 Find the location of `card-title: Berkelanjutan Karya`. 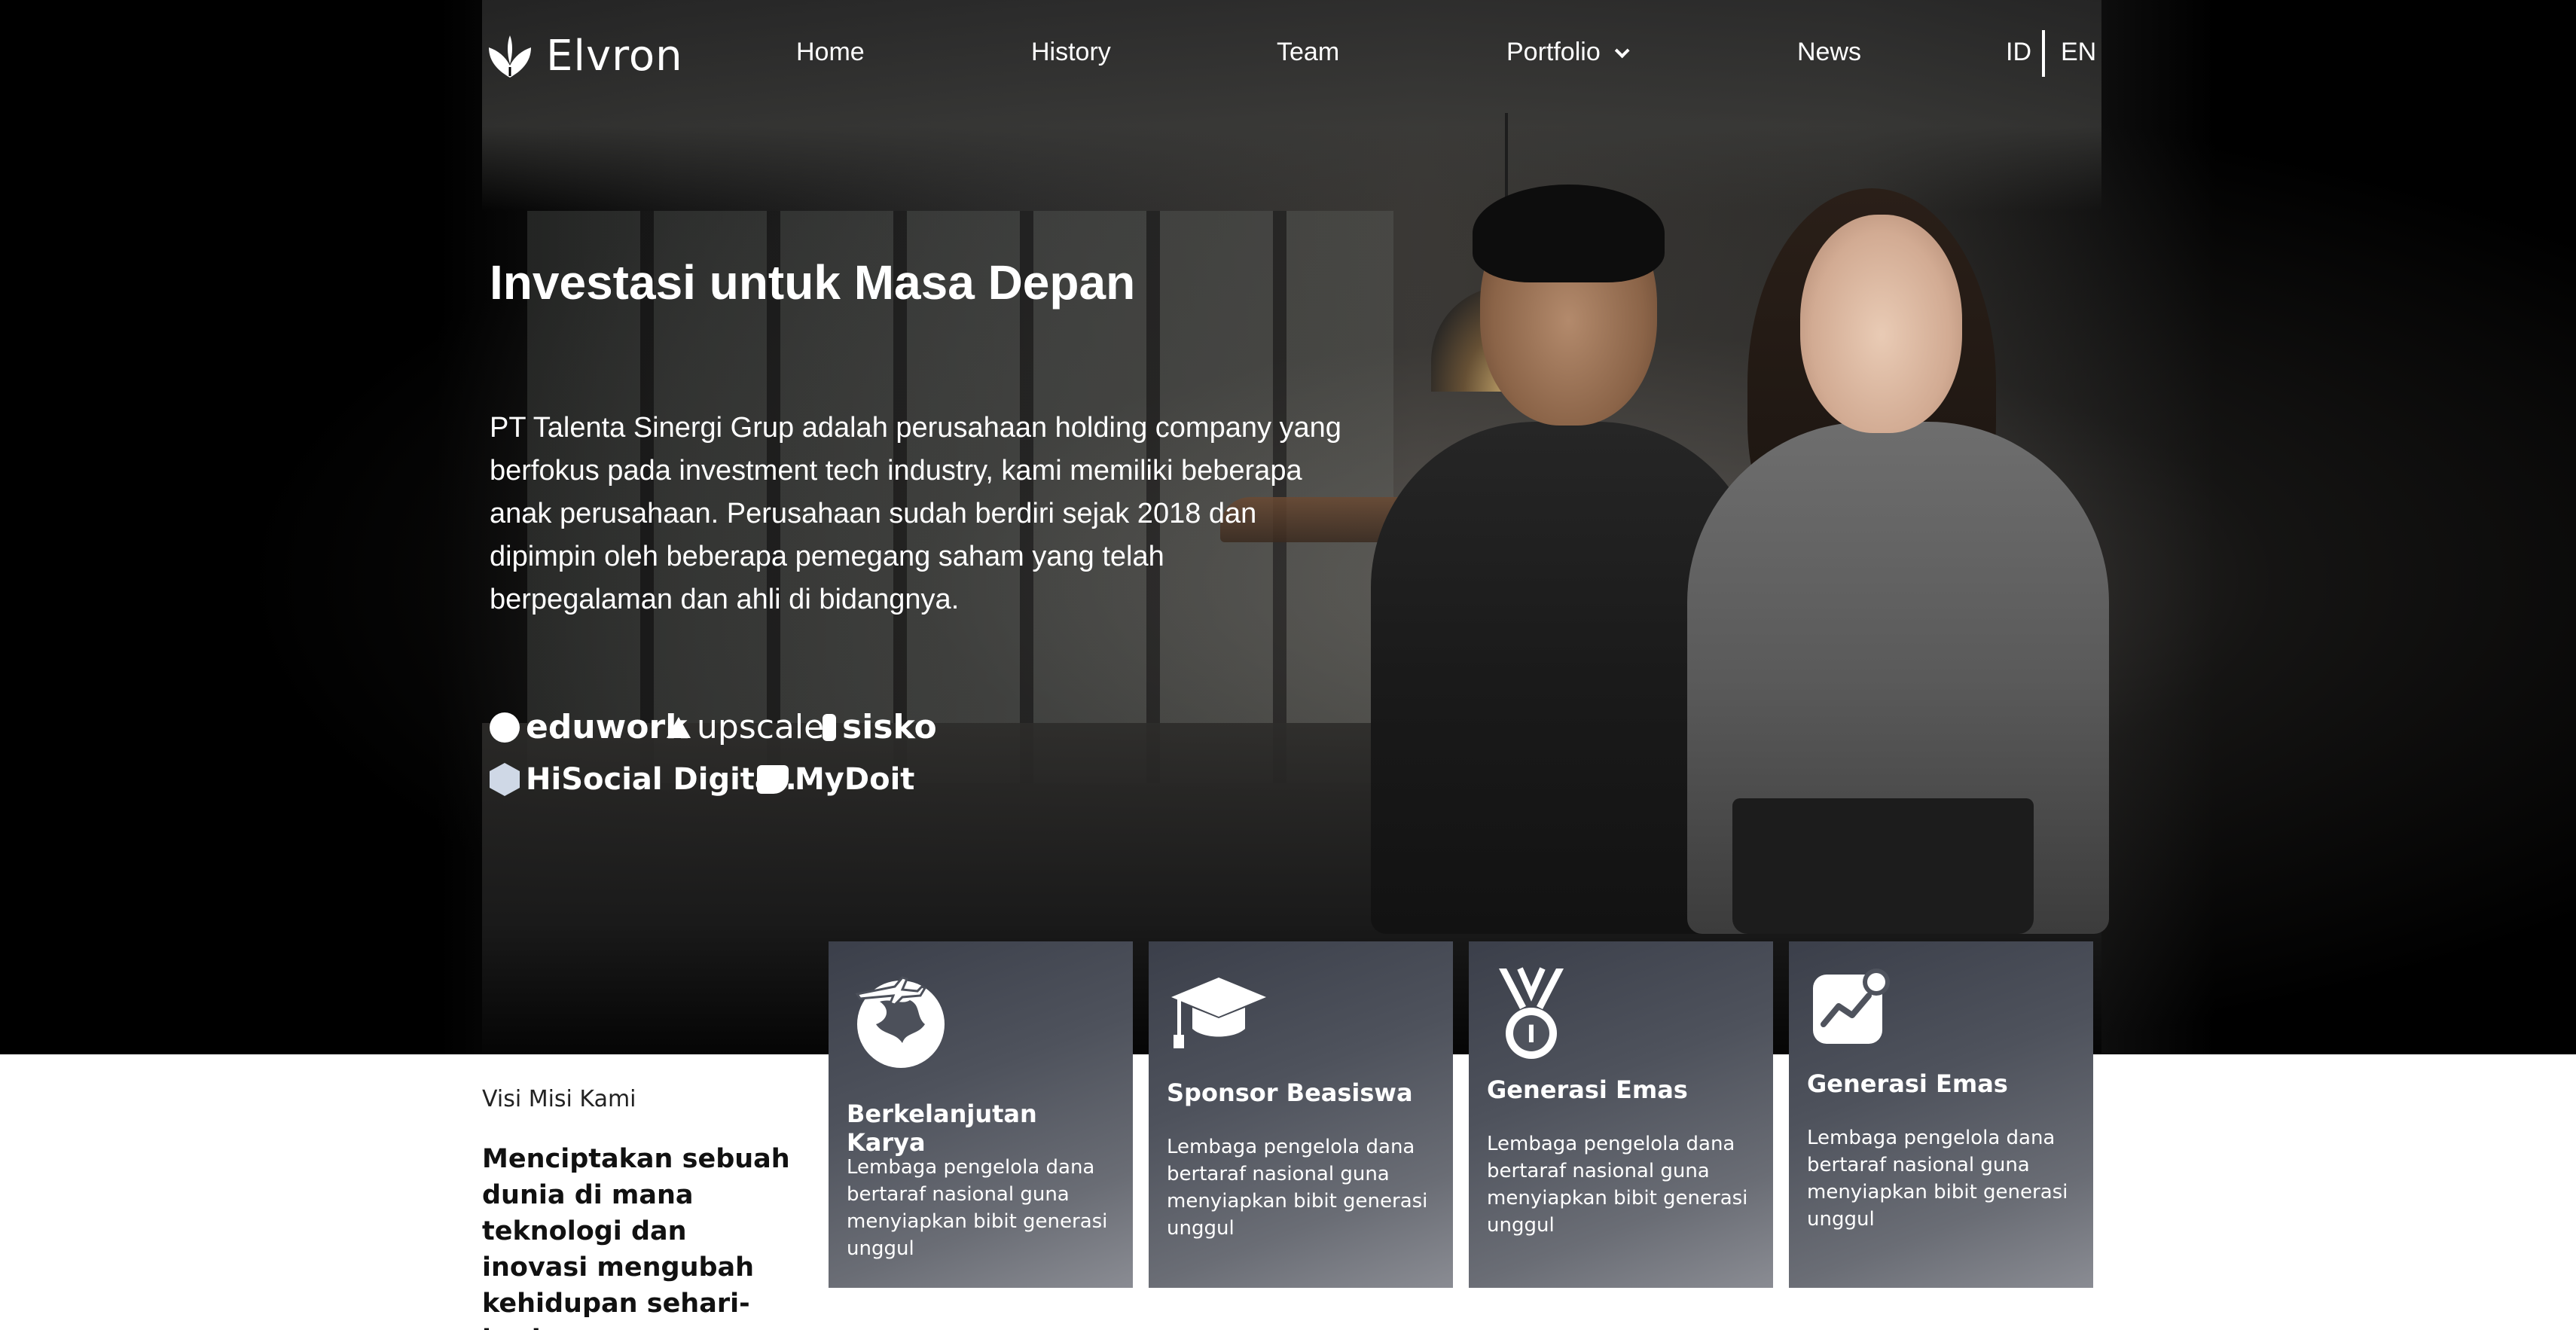

card-title: Berkelanjutan Karya is located at coordinates (942, 1128).